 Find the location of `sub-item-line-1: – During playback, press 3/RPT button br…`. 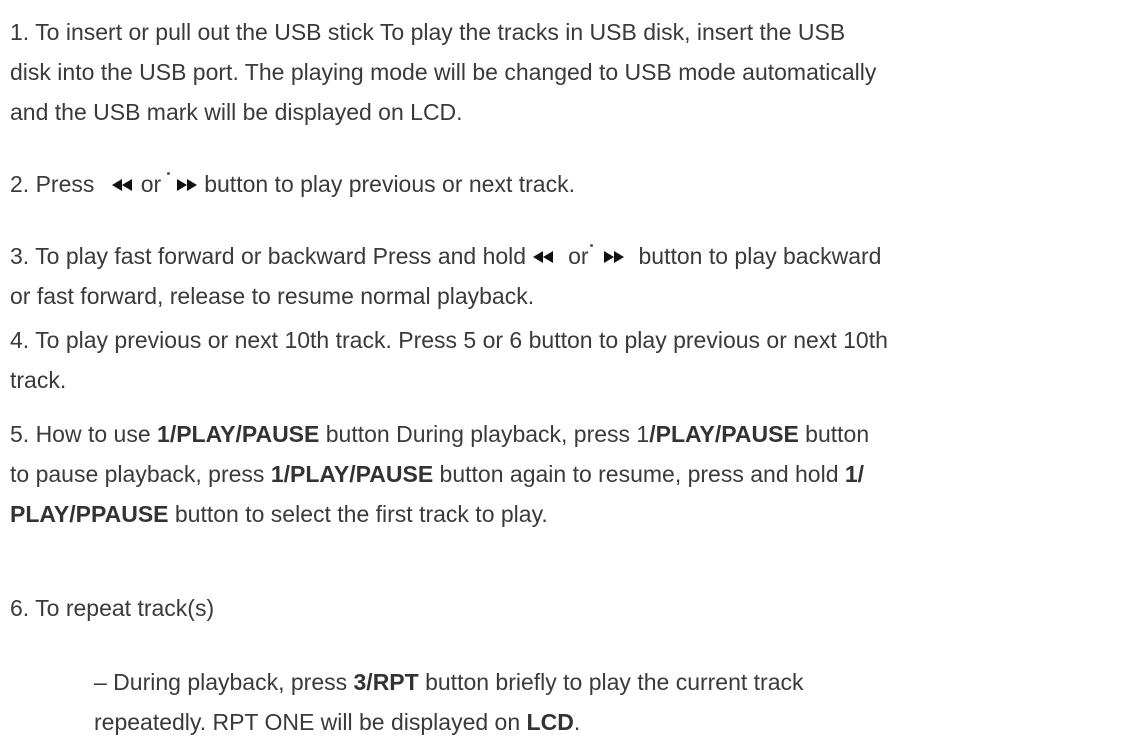

sub-item-line-1: – During playback, press 3/RPT button br… is located at coordinates (614, 682).